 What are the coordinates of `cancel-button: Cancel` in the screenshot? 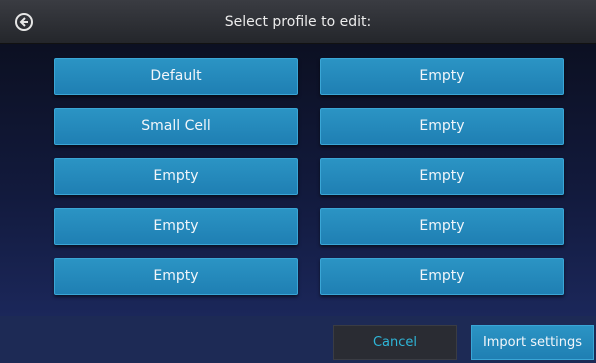 It's located at (395, 342).